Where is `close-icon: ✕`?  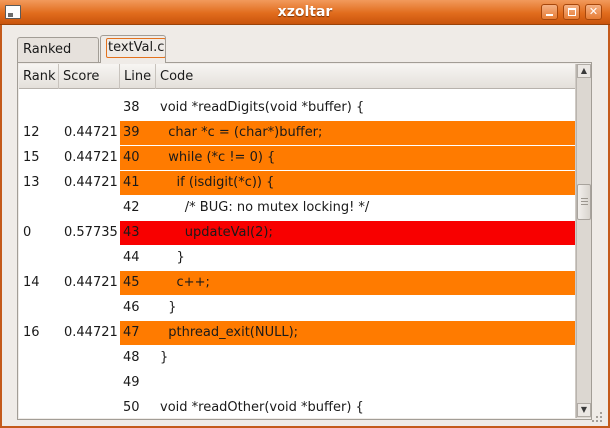 close-icon: ✕ is located at coordinates (593, 11).